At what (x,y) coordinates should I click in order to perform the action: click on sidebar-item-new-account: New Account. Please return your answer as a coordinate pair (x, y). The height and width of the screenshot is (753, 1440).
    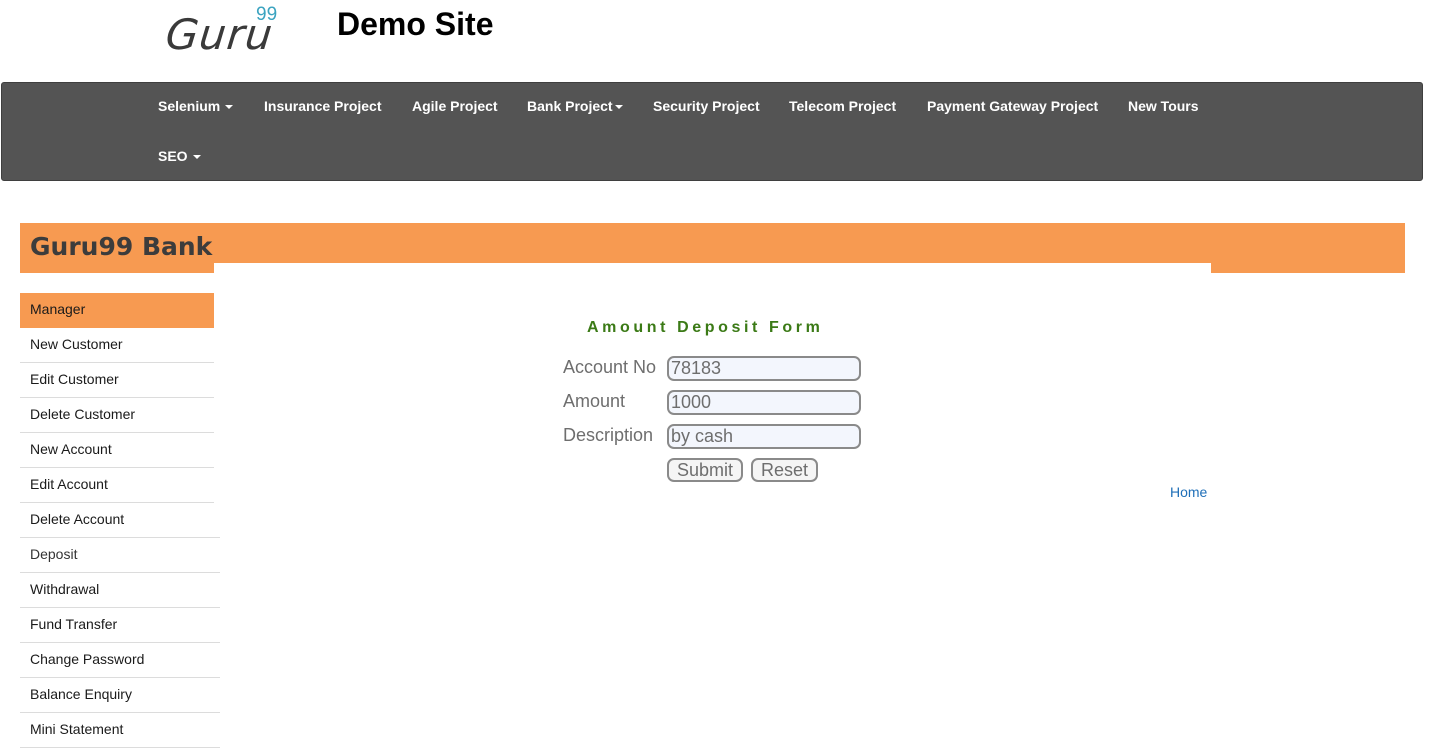
    Looking at the image, I should click on (117, 450).